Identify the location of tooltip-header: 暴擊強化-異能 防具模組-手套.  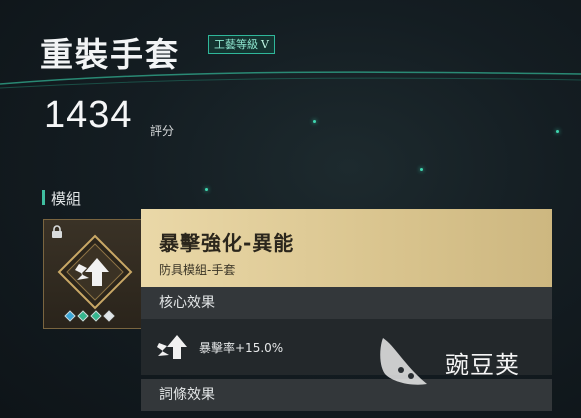
(346, 248).